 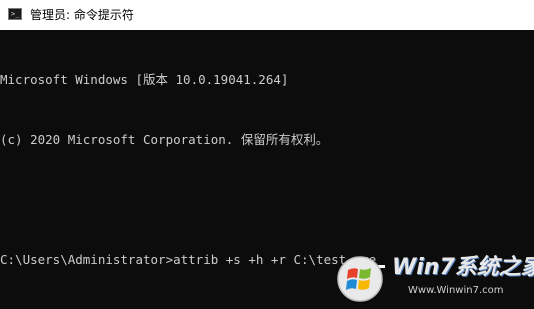 I want to click on cmd-icon: >_, so click(x=15, y=14).